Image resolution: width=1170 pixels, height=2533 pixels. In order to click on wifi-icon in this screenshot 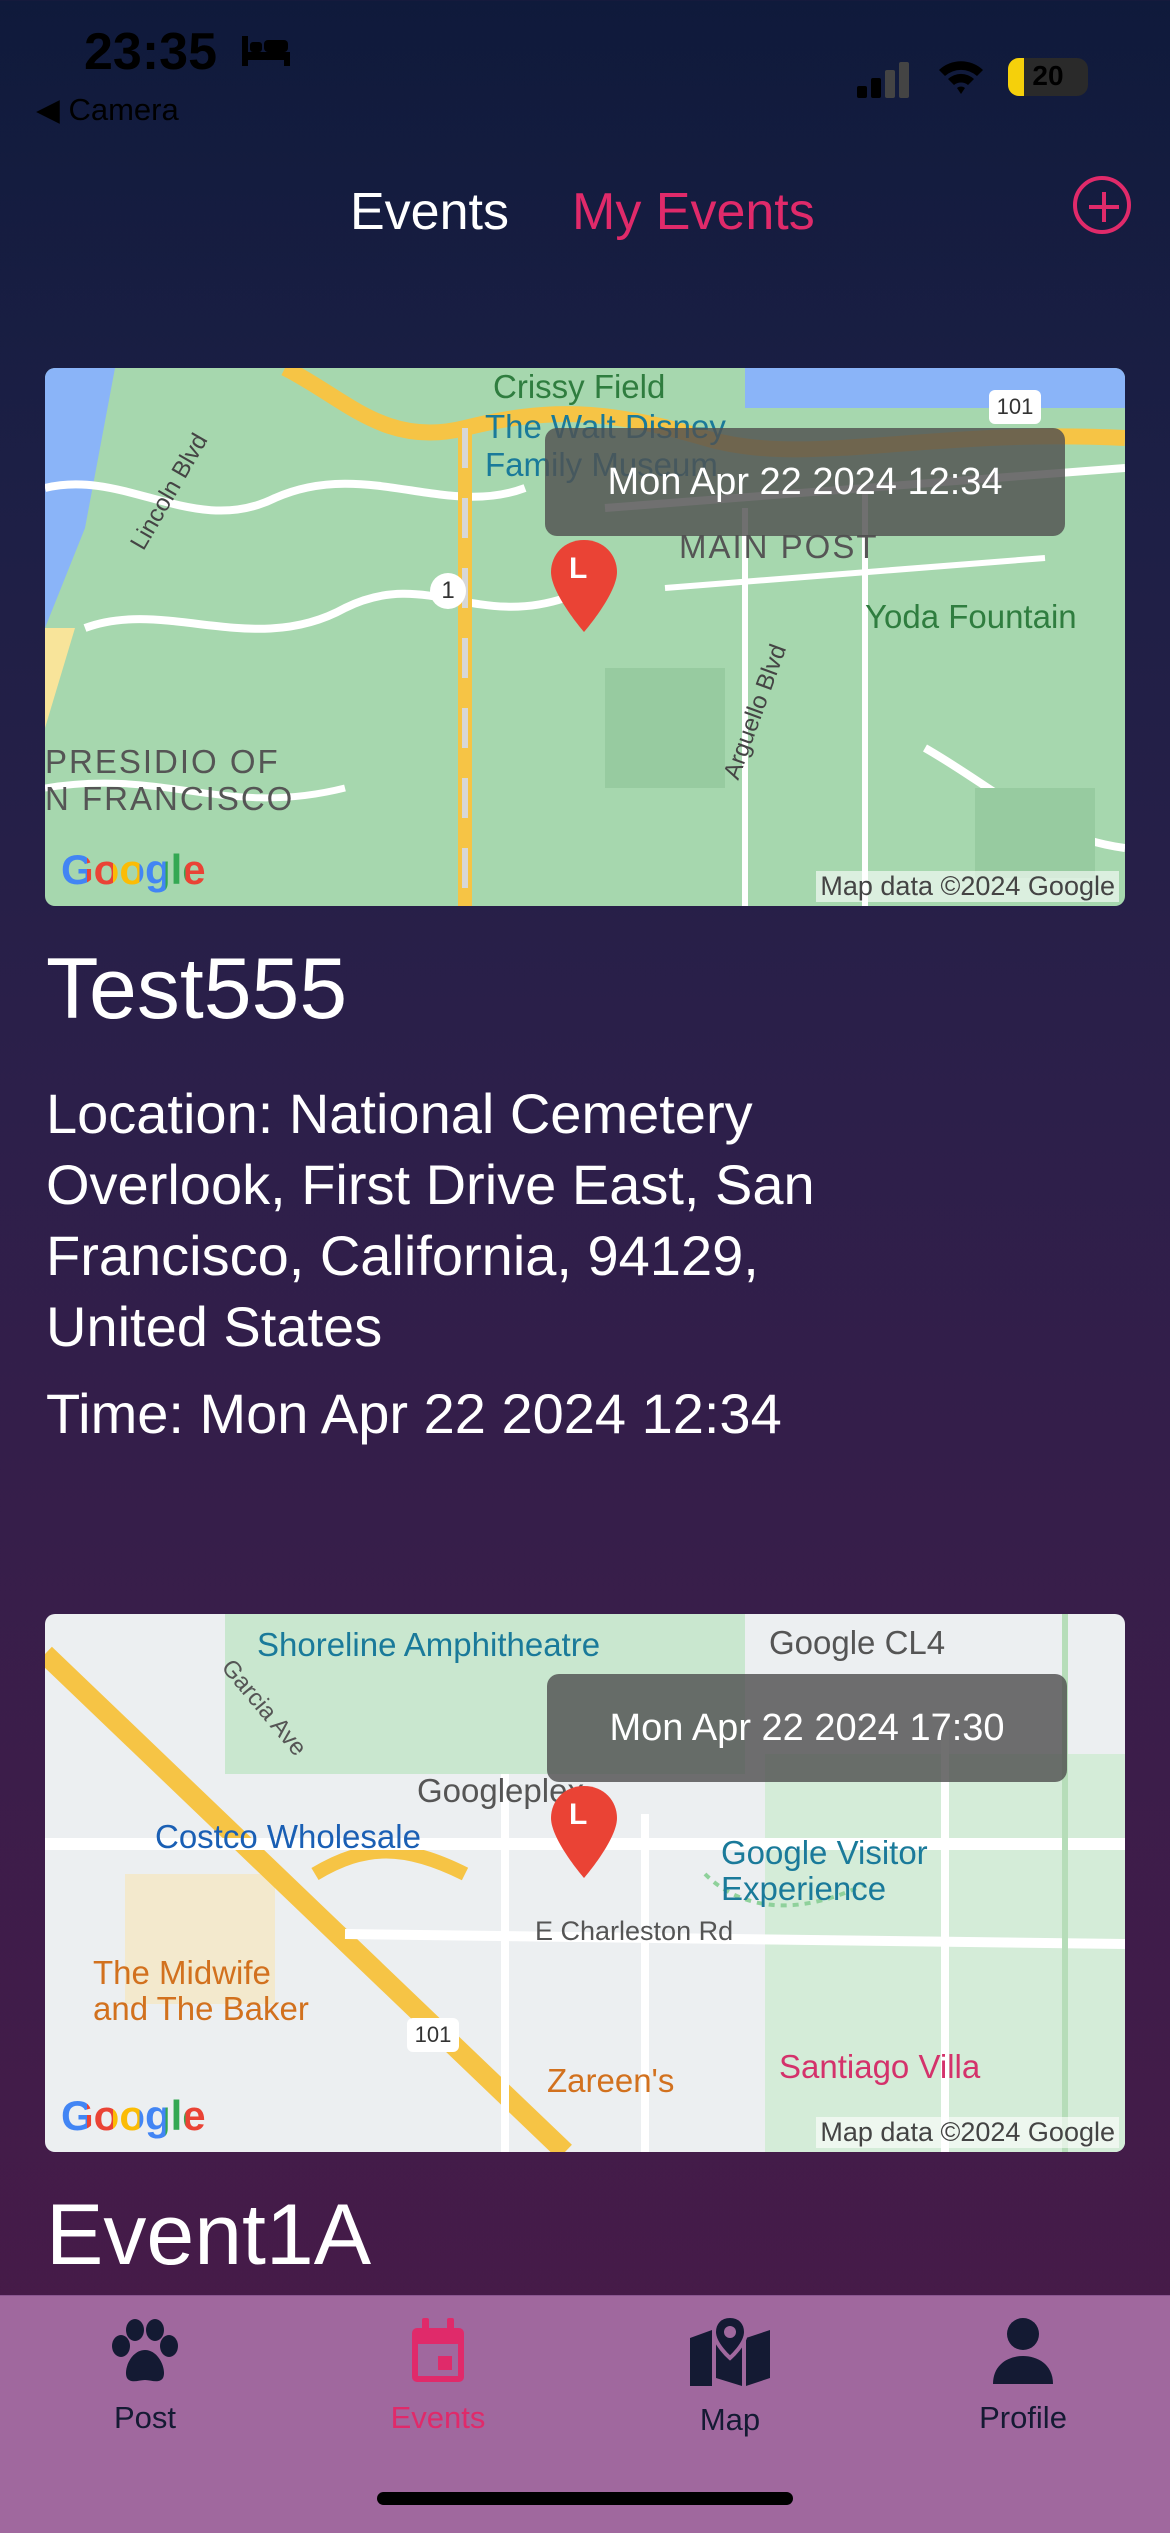, I will do `click(961, 77)`.